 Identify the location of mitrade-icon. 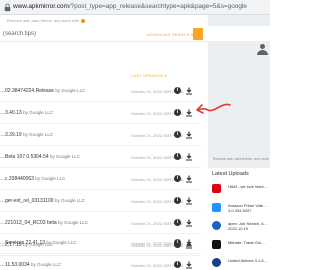
(216, 244).